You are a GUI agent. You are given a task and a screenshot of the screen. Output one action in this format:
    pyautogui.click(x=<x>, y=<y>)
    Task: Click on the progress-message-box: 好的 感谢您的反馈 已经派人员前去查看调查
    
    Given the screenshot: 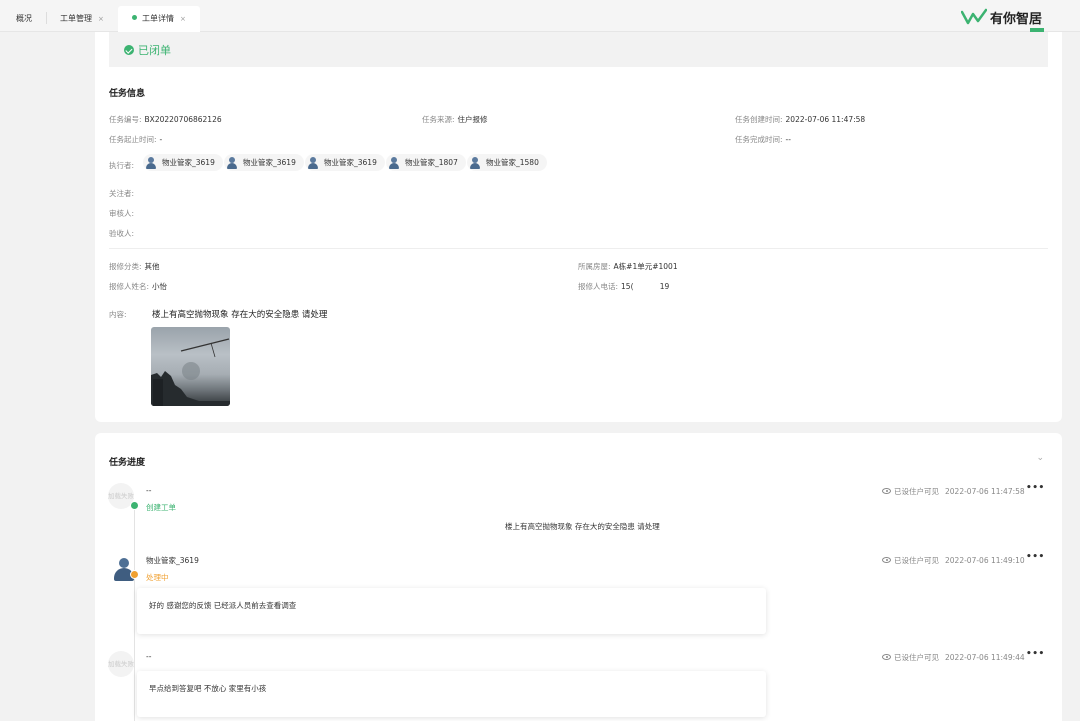 What is the action you would take?
    pyautogui.click(x=451, y=611)
    